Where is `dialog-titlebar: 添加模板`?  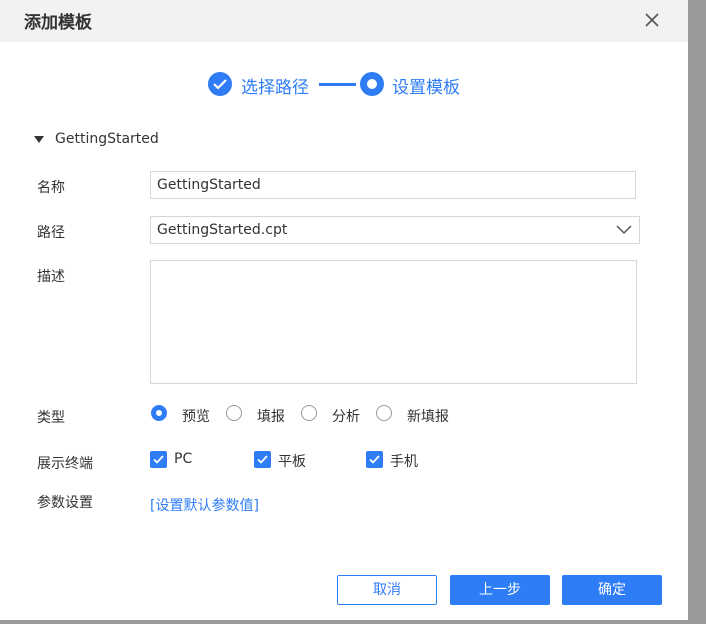 dialog-titlebar: 添加模板 is located at coordinates (344, 21).